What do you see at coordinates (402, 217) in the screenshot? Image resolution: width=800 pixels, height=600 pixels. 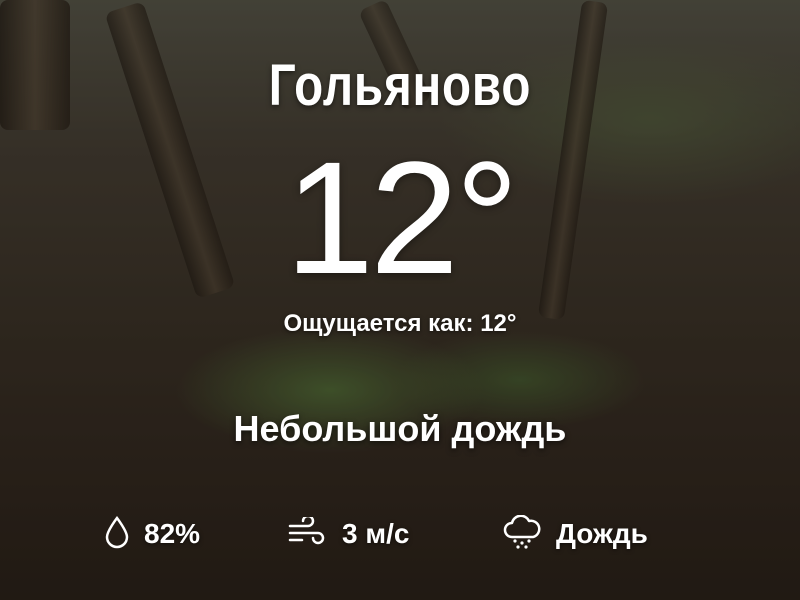 I see `current-temperature: 12°` at bounding box center [402, 217].